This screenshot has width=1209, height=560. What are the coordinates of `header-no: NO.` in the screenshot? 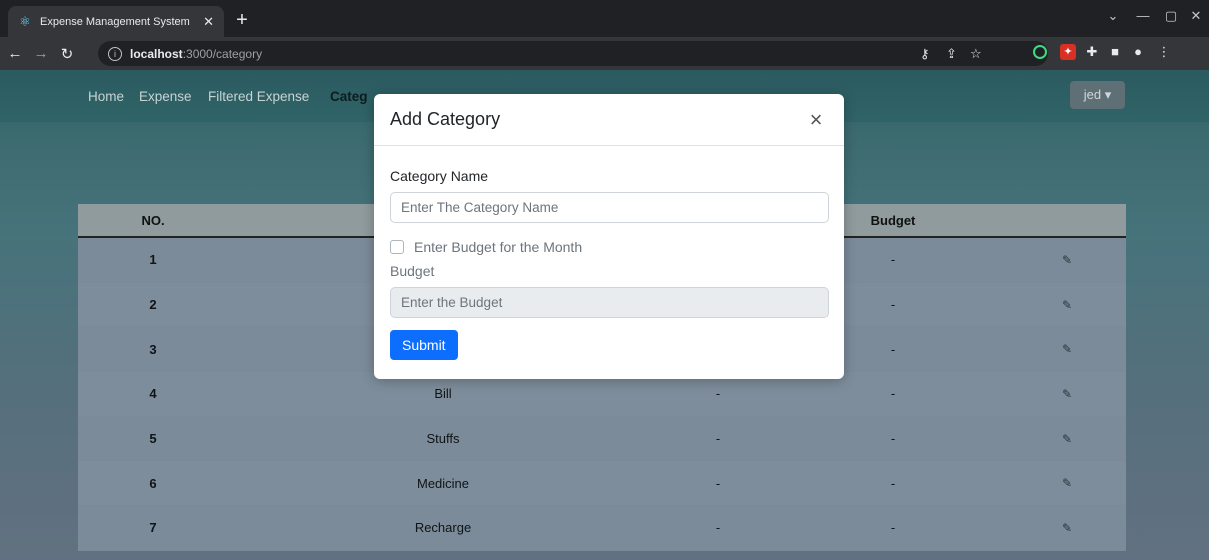 It's located at (153, 220).